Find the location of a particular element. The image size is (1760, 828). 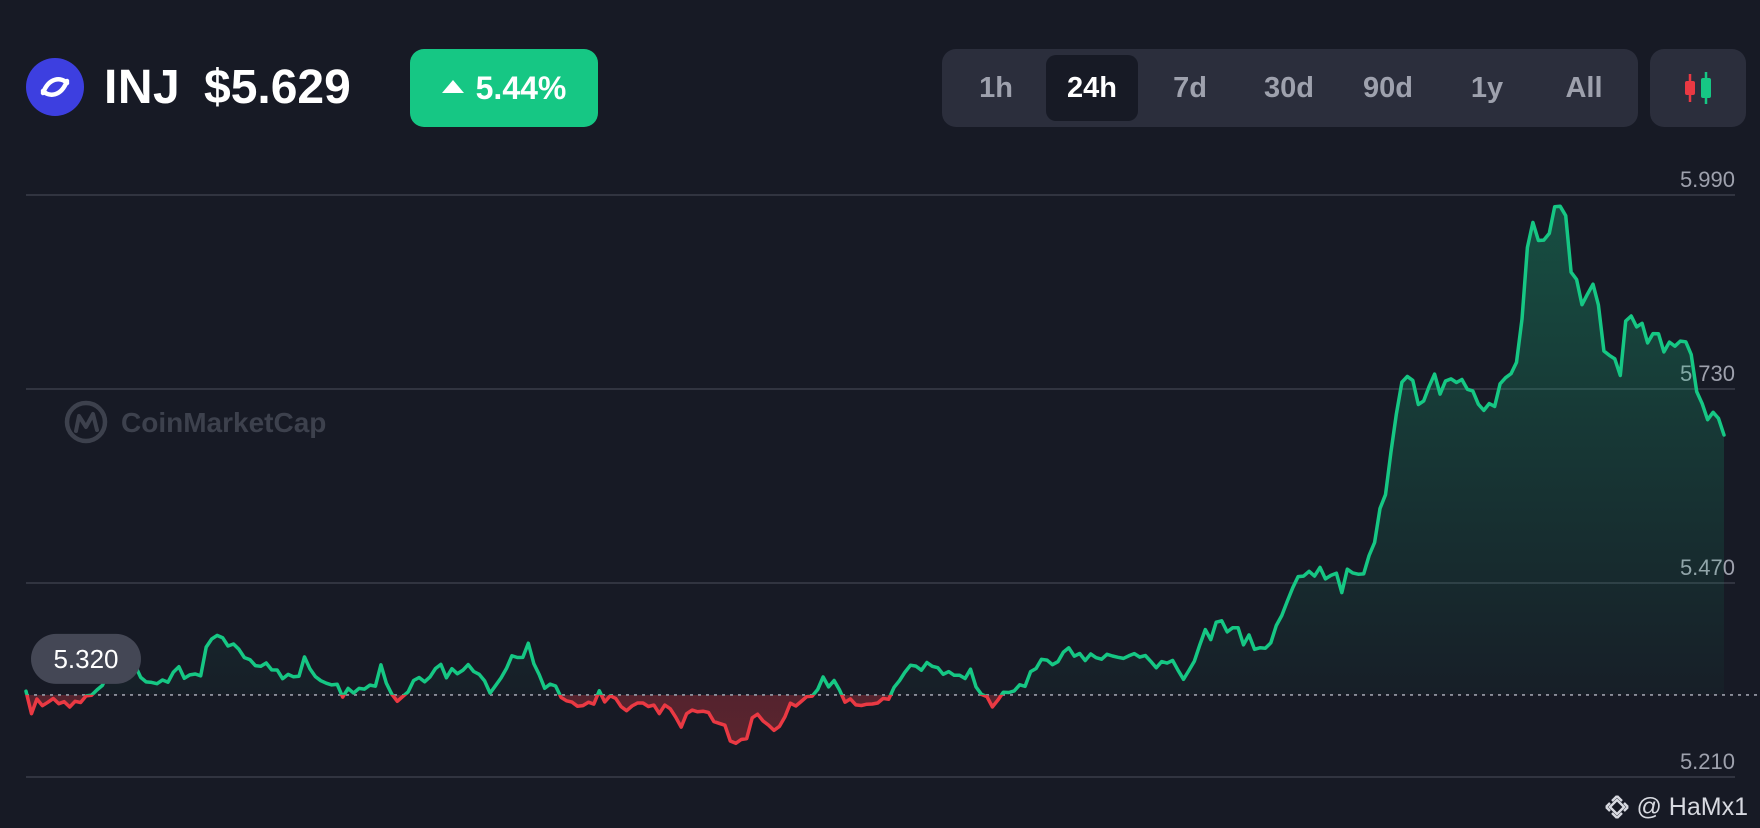

coinmarketcap-watermark: CoinMarketCap is located at coordinates (195, 422).